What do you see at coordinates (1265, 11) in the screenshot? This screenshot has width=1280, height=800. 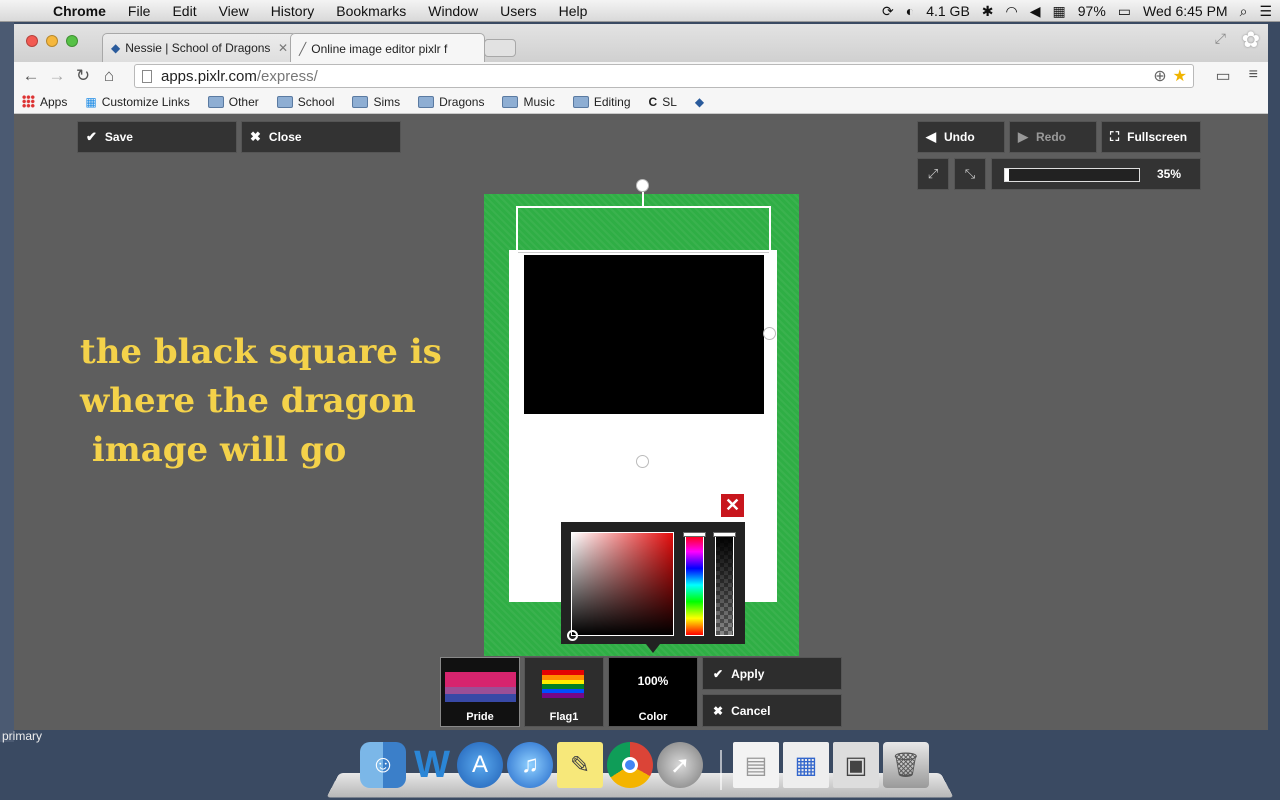 I see `notification-center-icon: ☰` at bounding box center [1265, 11].